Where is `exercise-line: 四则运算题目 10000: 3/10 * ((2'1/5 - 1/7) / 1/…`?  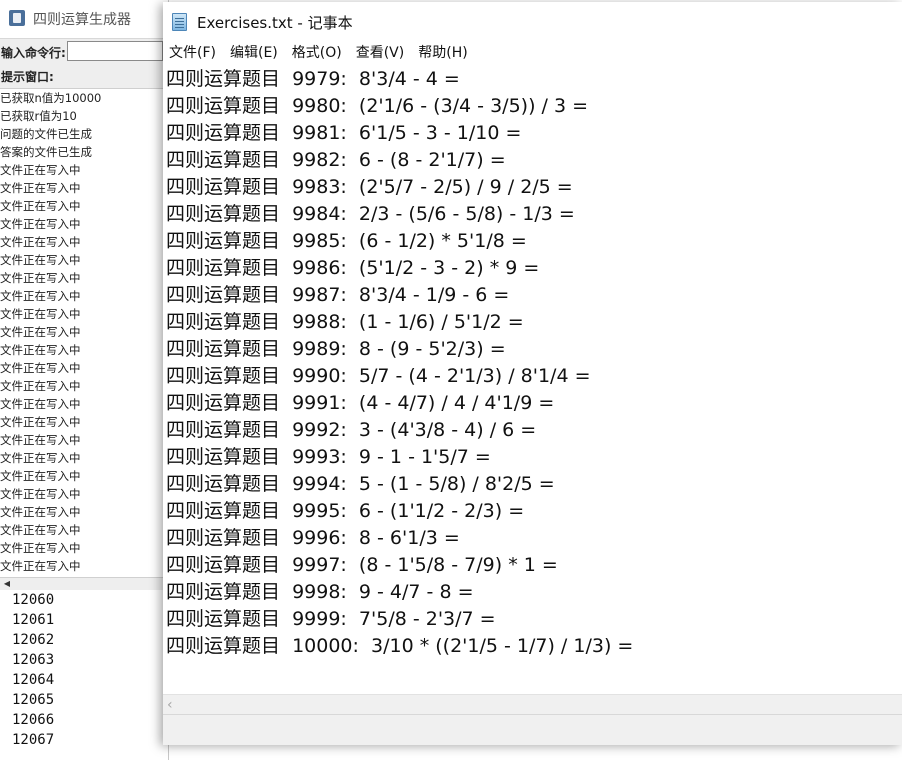 exercise-line: 四则运算题目 10000: 3/10 * ((2'1/5 - 1/7) / 1/… is located at coordinates (400, 646).